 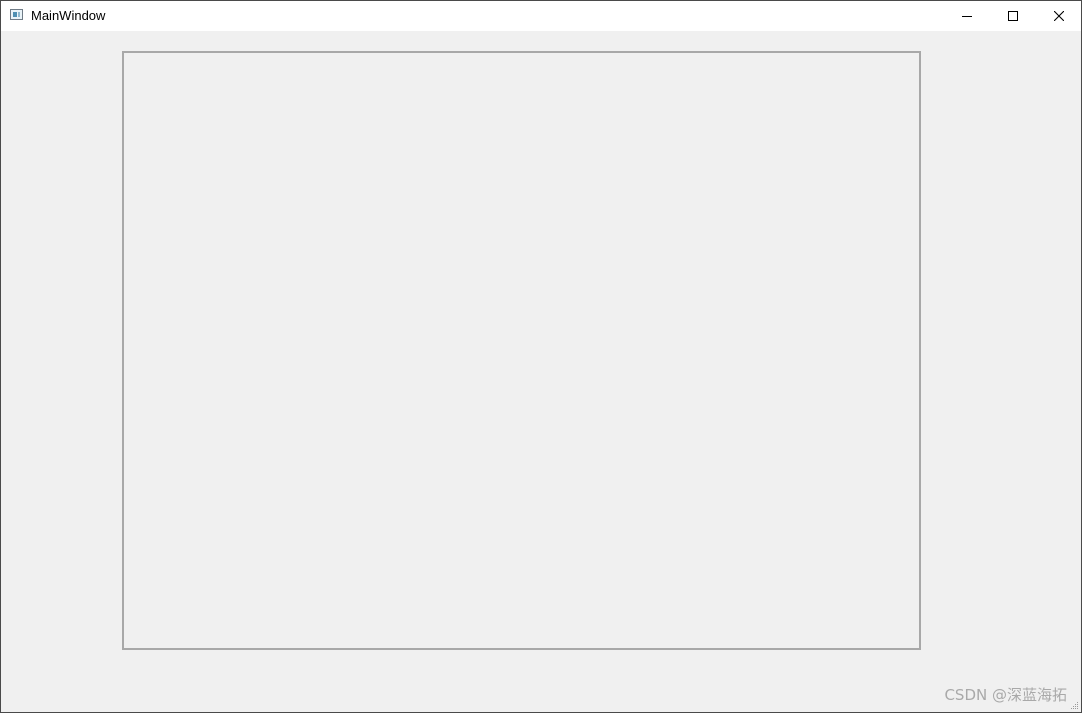 I want to click on maximize-icon, so click(x=1013, y=16).